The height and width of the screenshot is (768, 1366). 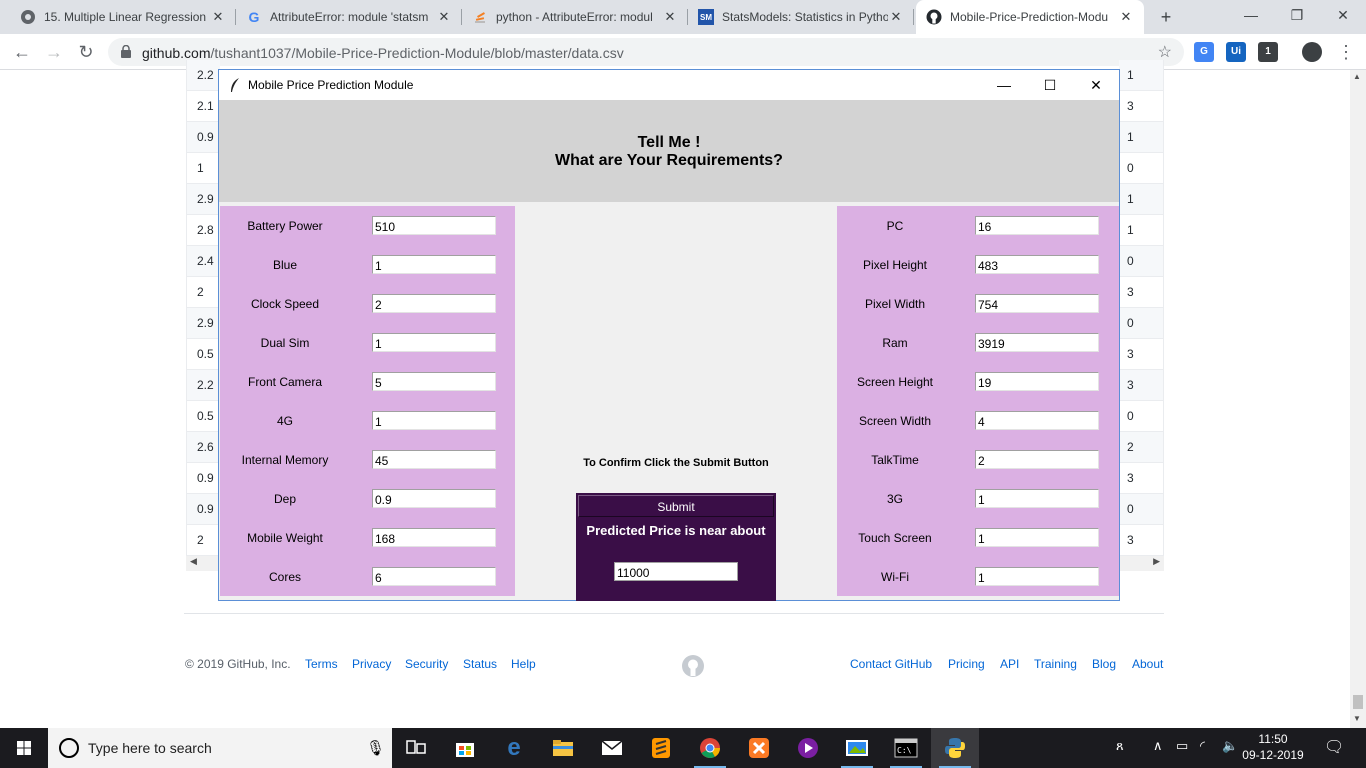 What do you see at coordinates (1004, 85) in the screenshot?
I see `app-minimize-button: —` at bounding box center [1004, 85].